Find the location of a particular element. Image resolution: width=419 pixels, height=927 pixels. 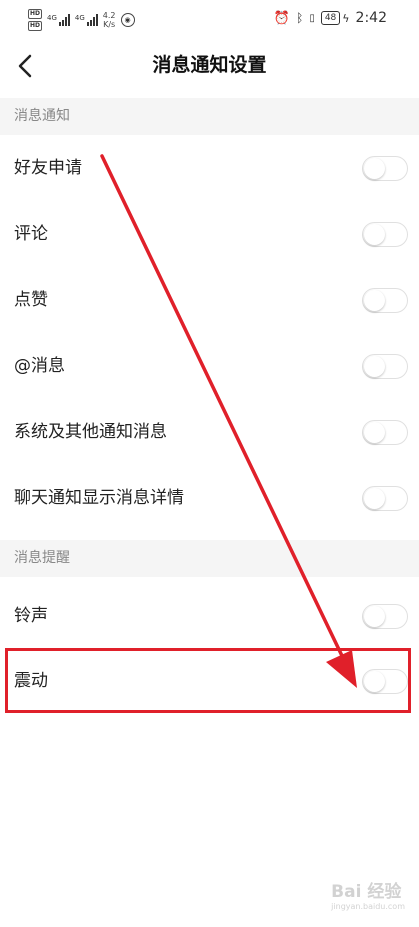

notification-icon: ◉ is located at coordinates (127, 20).